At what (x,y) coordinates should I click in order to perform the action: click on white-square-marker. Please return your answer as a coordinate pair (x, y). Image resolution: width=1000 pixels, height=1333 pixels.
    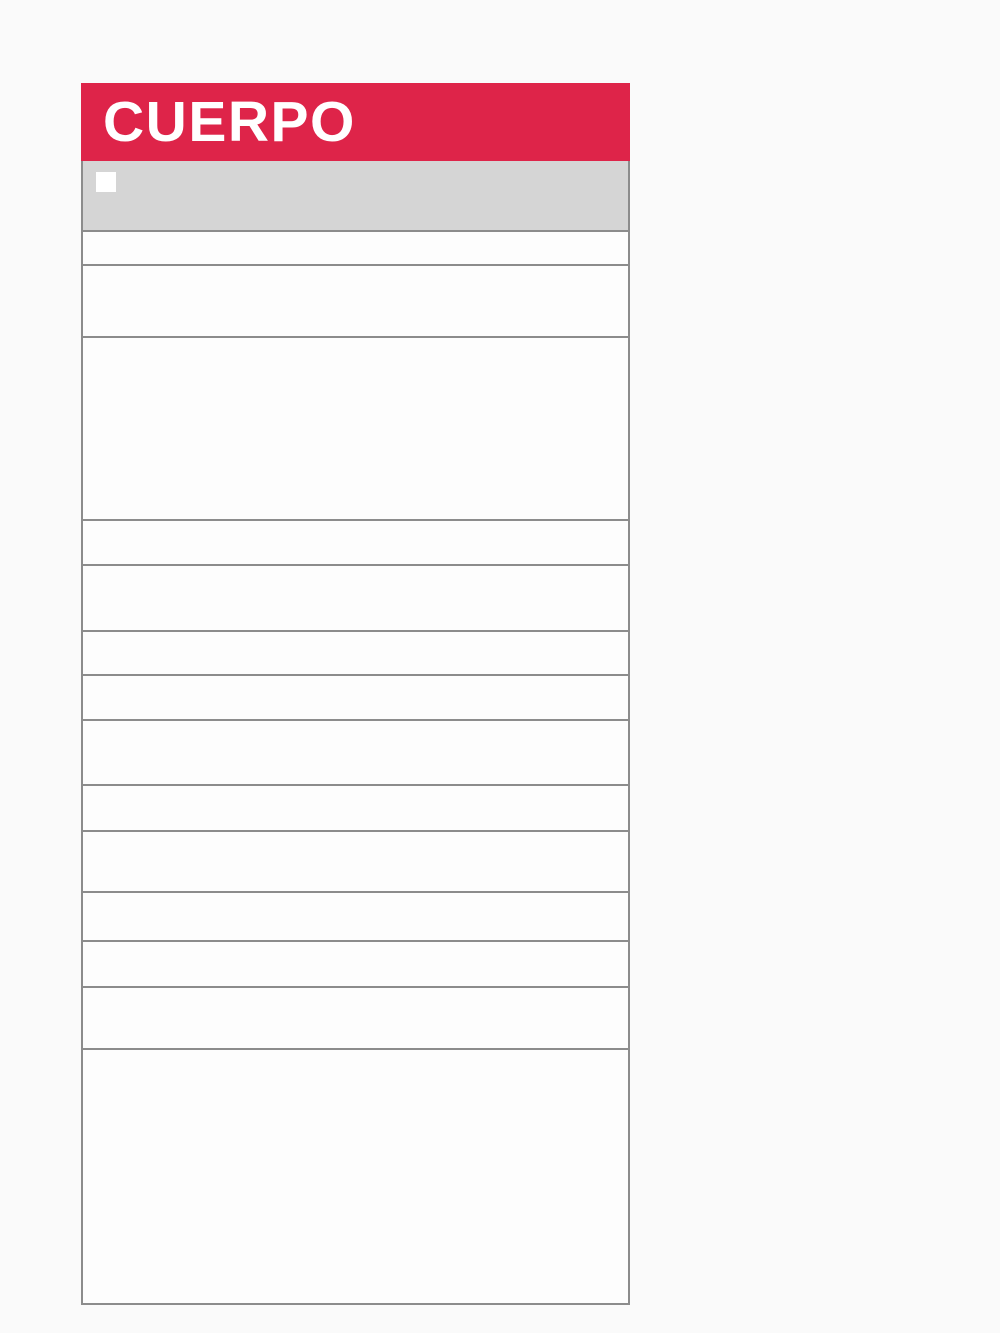
    Looking at the image, I should click on (106, 182).